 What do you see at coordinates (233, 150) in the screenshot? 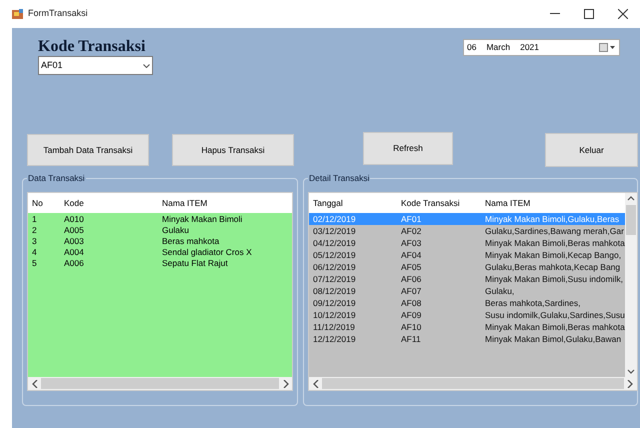
I see `hapus-button: Hapus Transaksi` at bounding box center [233, 150].